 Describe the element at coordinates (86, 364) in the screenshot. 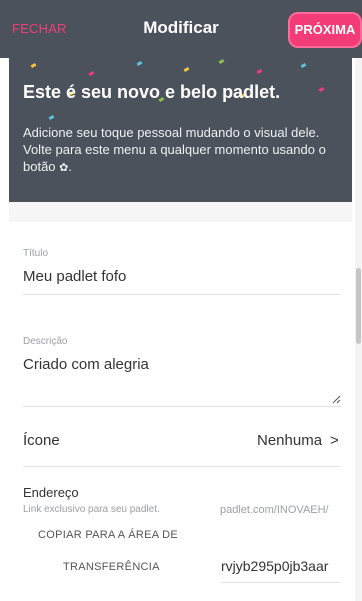

I see `description-textarea: Criado com alegria` at that location.